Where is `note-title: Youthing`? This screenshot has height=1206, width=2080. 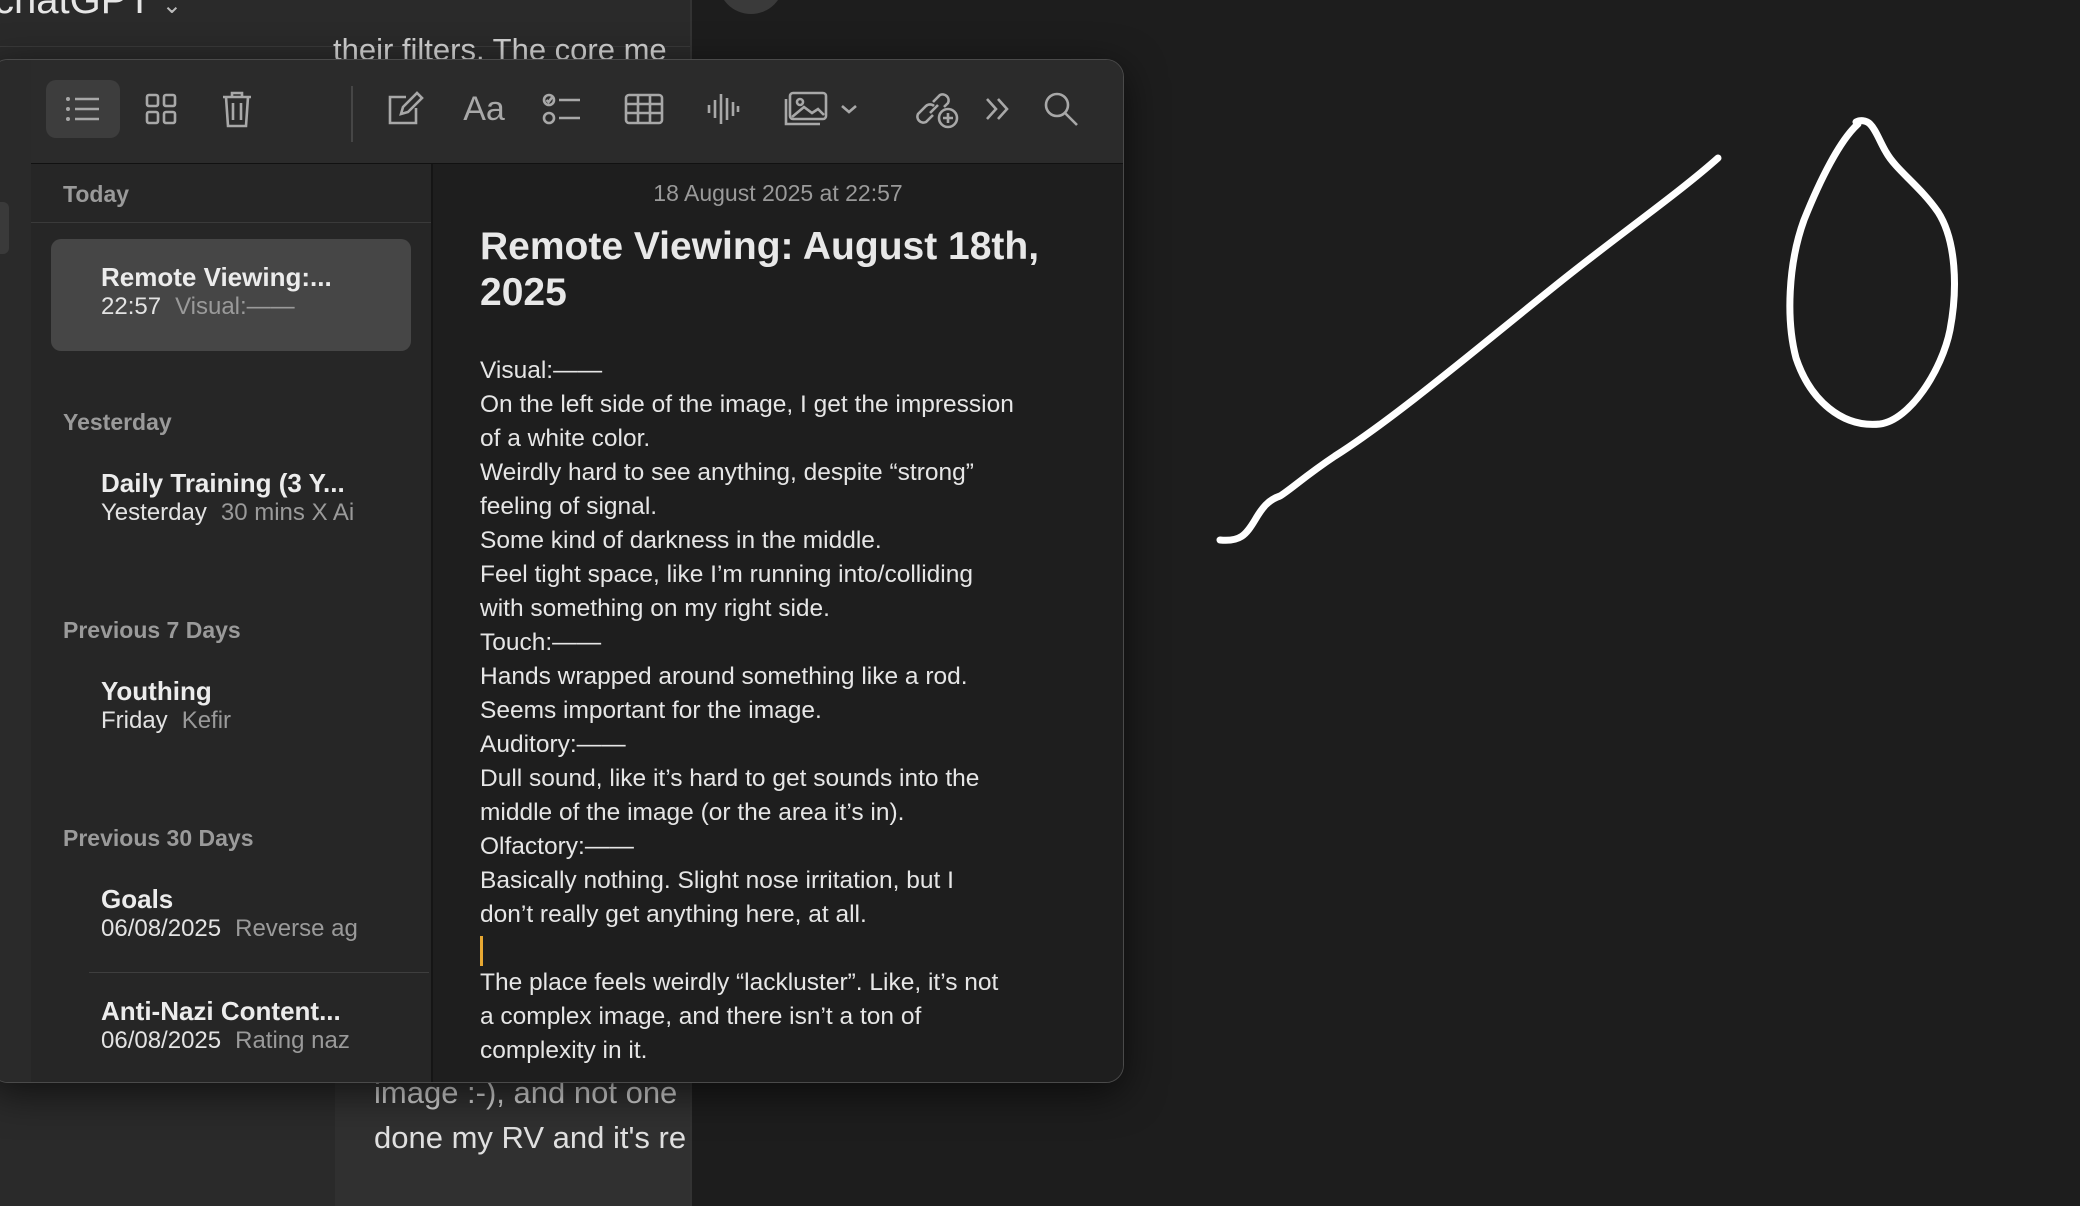 note-title: Youthing is located at coordinates (156, 691).